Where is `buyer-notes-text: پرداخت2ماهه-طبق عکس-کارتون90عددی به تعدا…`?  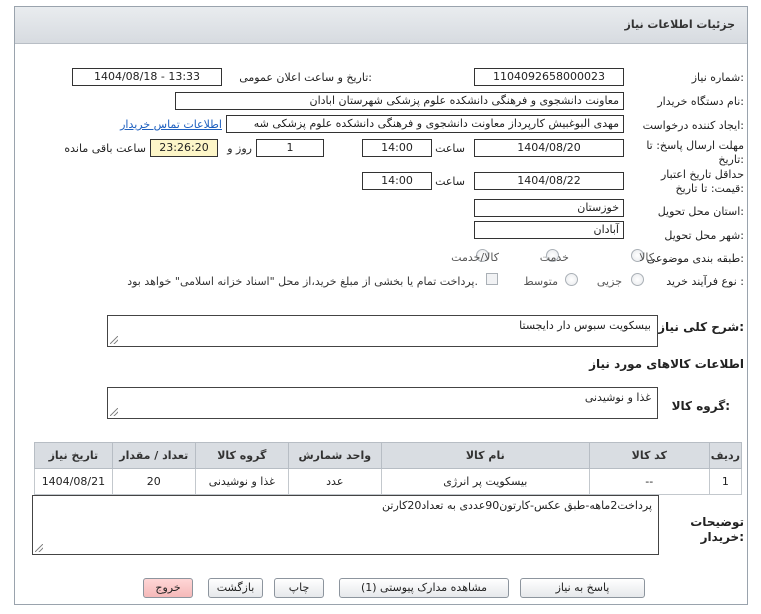
buyer-notes-text: پرداخت2ماهه-طبق عکس-کارتون90عددی به تعدا… is located at coordinates (517, 505).